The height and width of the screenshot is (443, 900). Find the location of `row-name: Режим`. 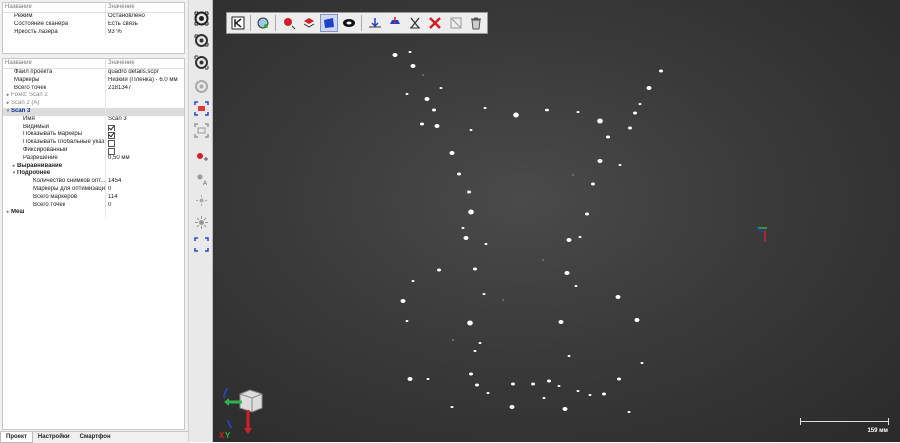

row-name: Режим is located at coordinates (23, 16).